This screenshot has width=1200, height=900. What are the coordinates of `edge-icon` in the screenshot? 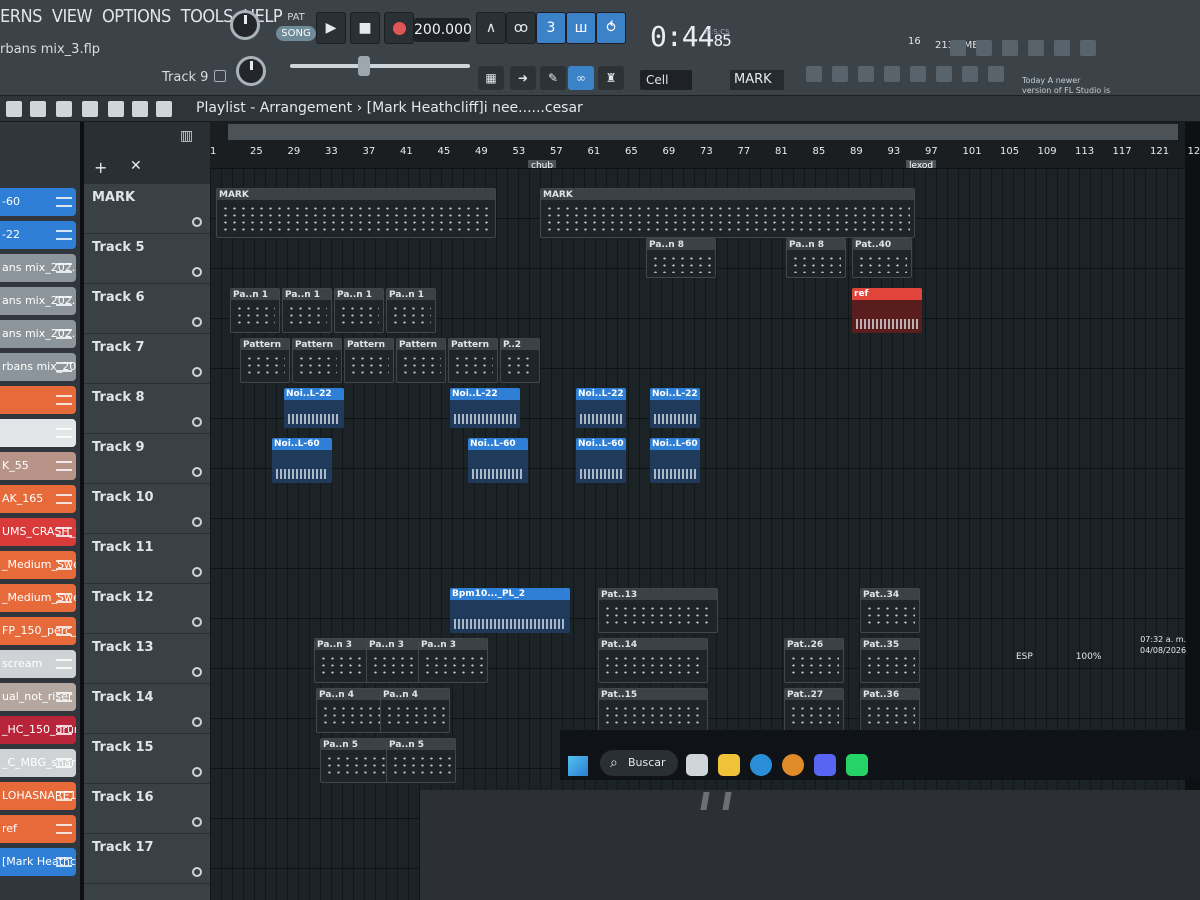 It's located at (761, 765).